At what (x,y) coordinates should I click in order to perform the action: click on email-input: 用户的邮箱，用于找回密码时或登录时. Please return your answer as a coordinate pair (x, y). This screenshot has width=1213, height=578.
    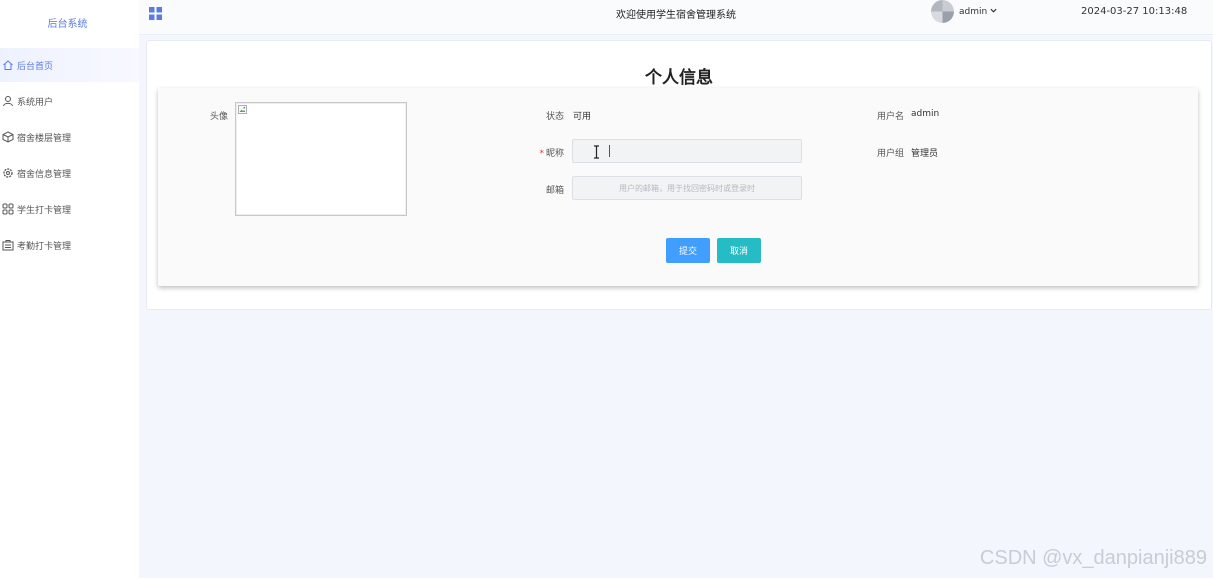
    Looking at the image, I should click on (687, 188).